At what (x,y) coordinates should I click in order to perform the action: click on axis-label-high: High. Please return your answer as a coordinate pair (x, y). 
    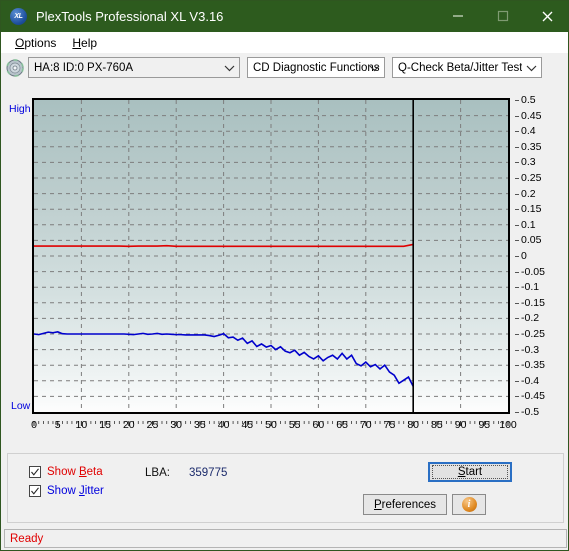
    Looking at the image, I should click on (20, 109).